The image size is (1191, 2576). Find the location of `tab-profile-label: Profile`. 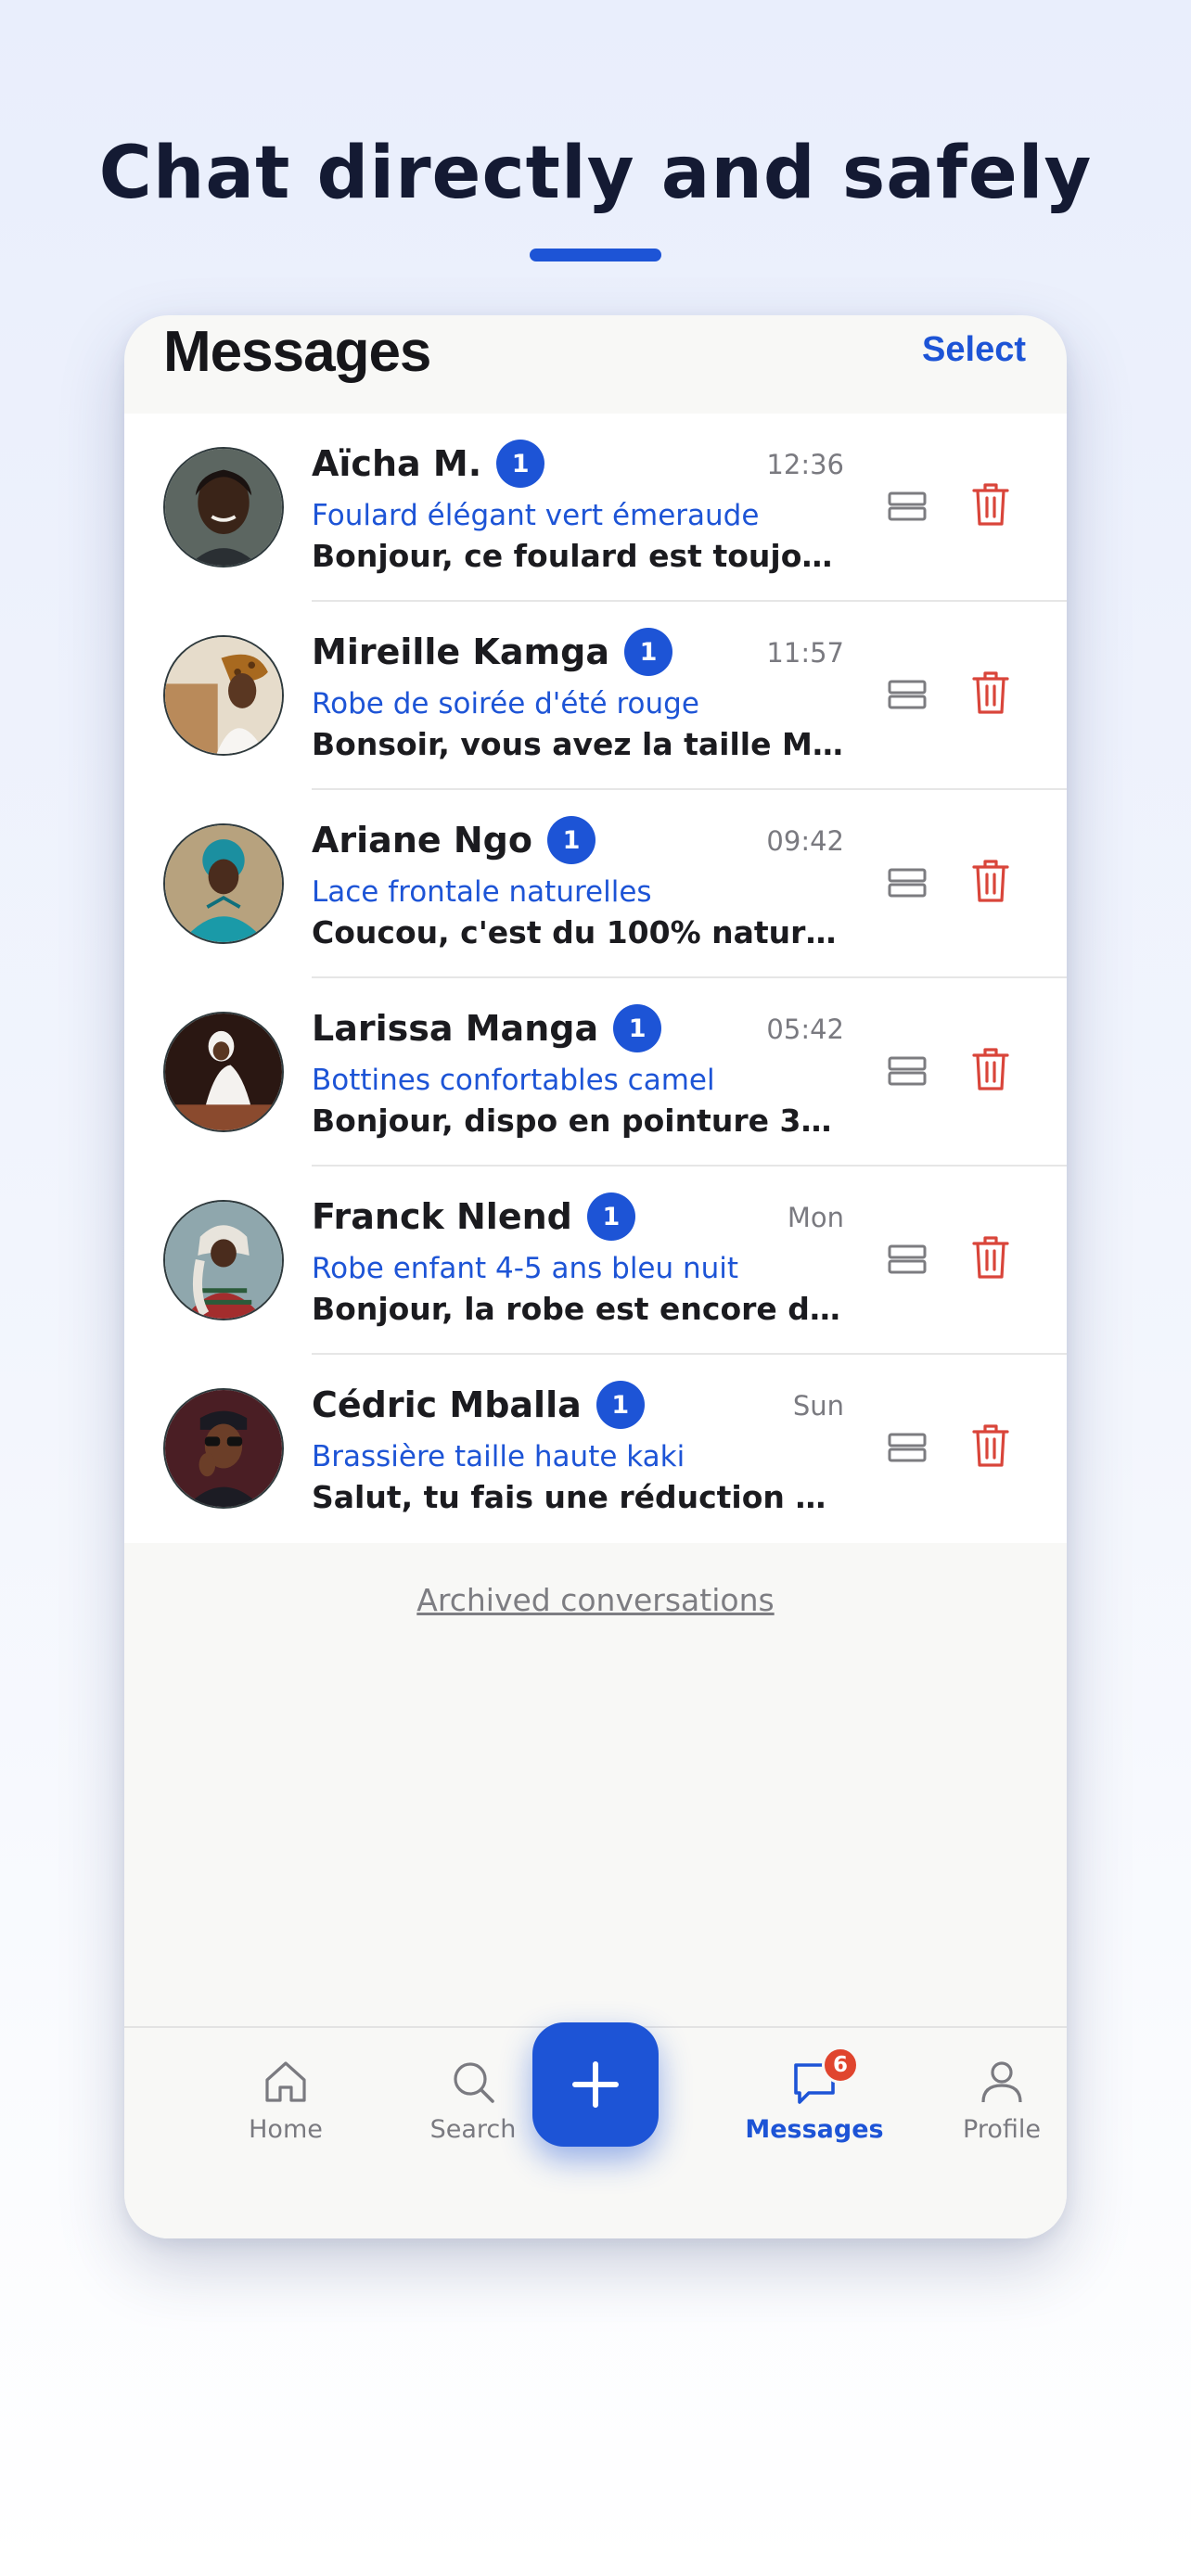

tab-profile-label: Profile is located at coordinates (1002, 2129).